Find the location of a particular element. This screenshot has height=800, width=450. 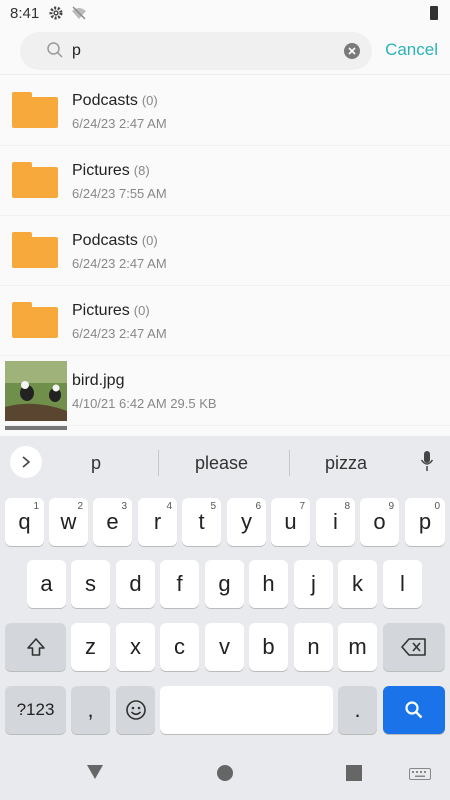

cancel-button: Cancel is located at coordinates (411, 50).